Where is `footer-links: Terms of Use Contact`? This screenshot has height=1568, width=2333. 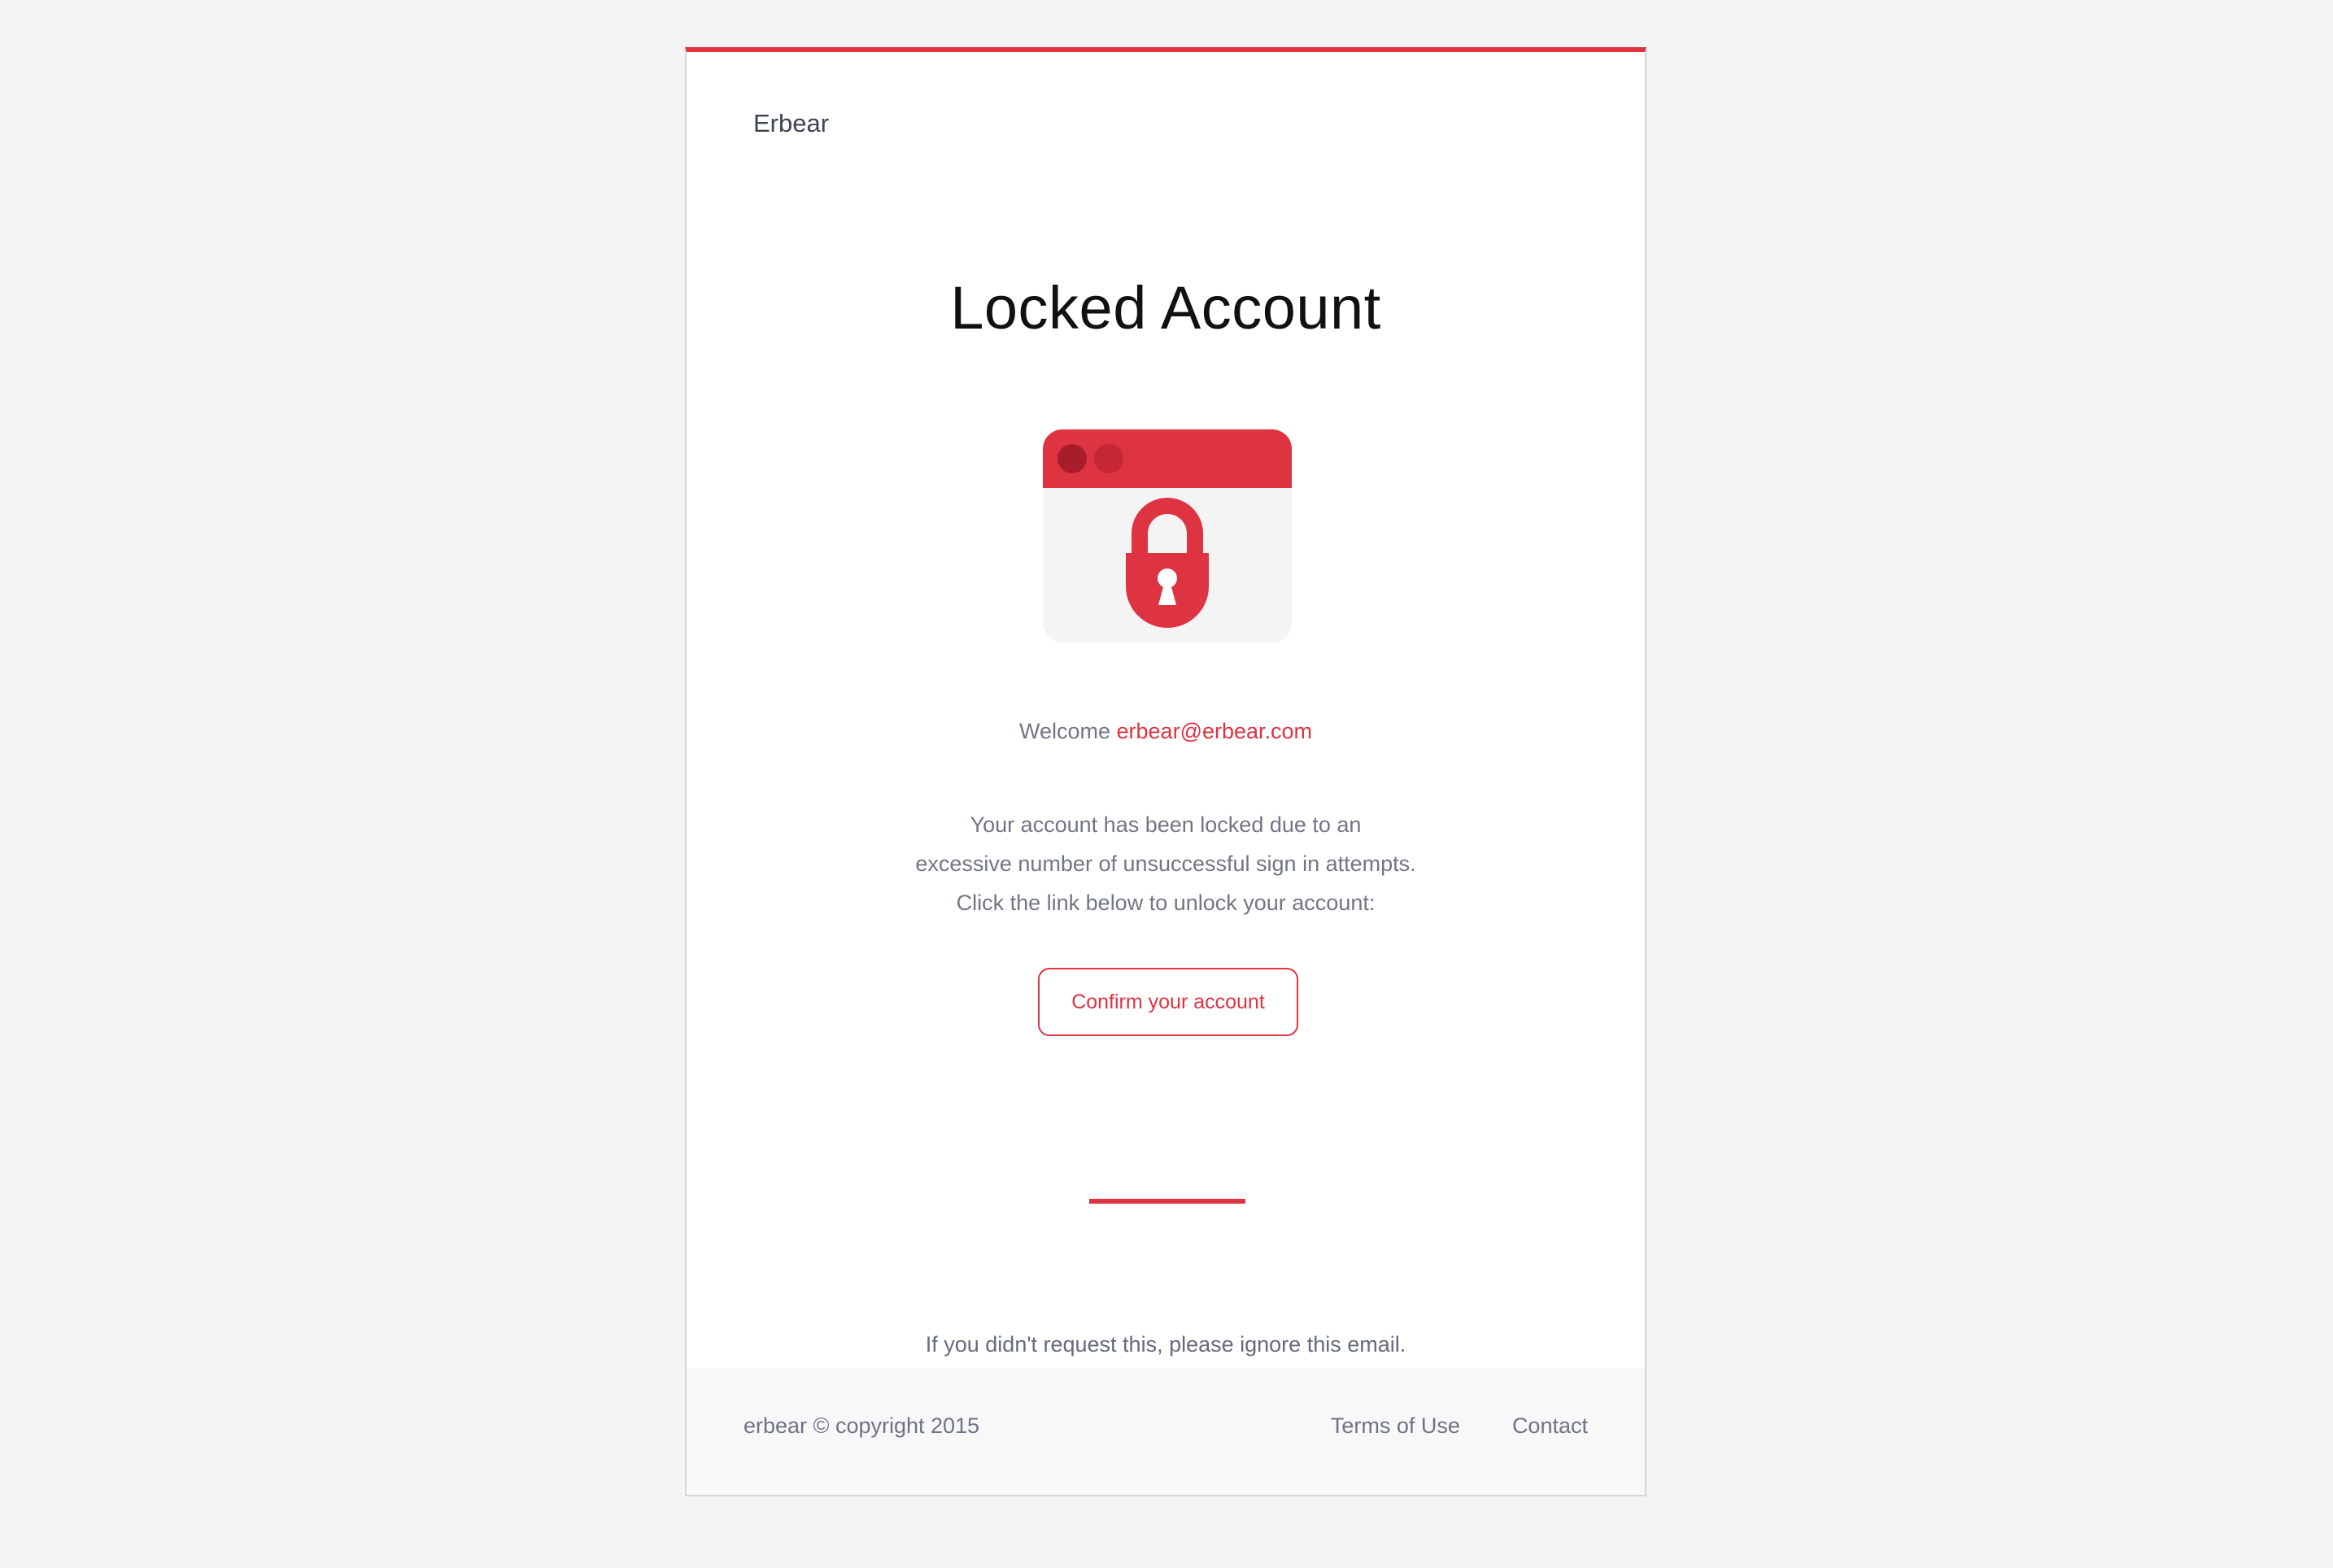
footer-links: Terms of Use Contact is located at coordinates (1459, 1426).